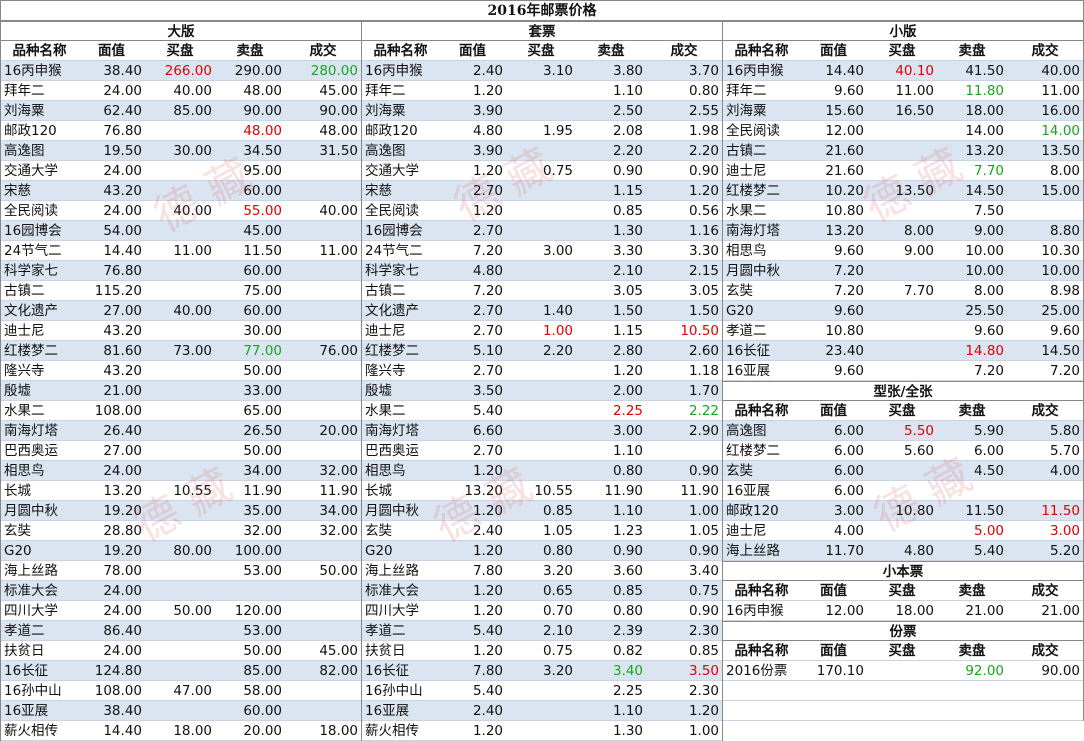 The width and height of the screenshot is (1084, 741). I want to click on table-row: 科学家七 4.80 2.10 2.15, so click(542, 271).